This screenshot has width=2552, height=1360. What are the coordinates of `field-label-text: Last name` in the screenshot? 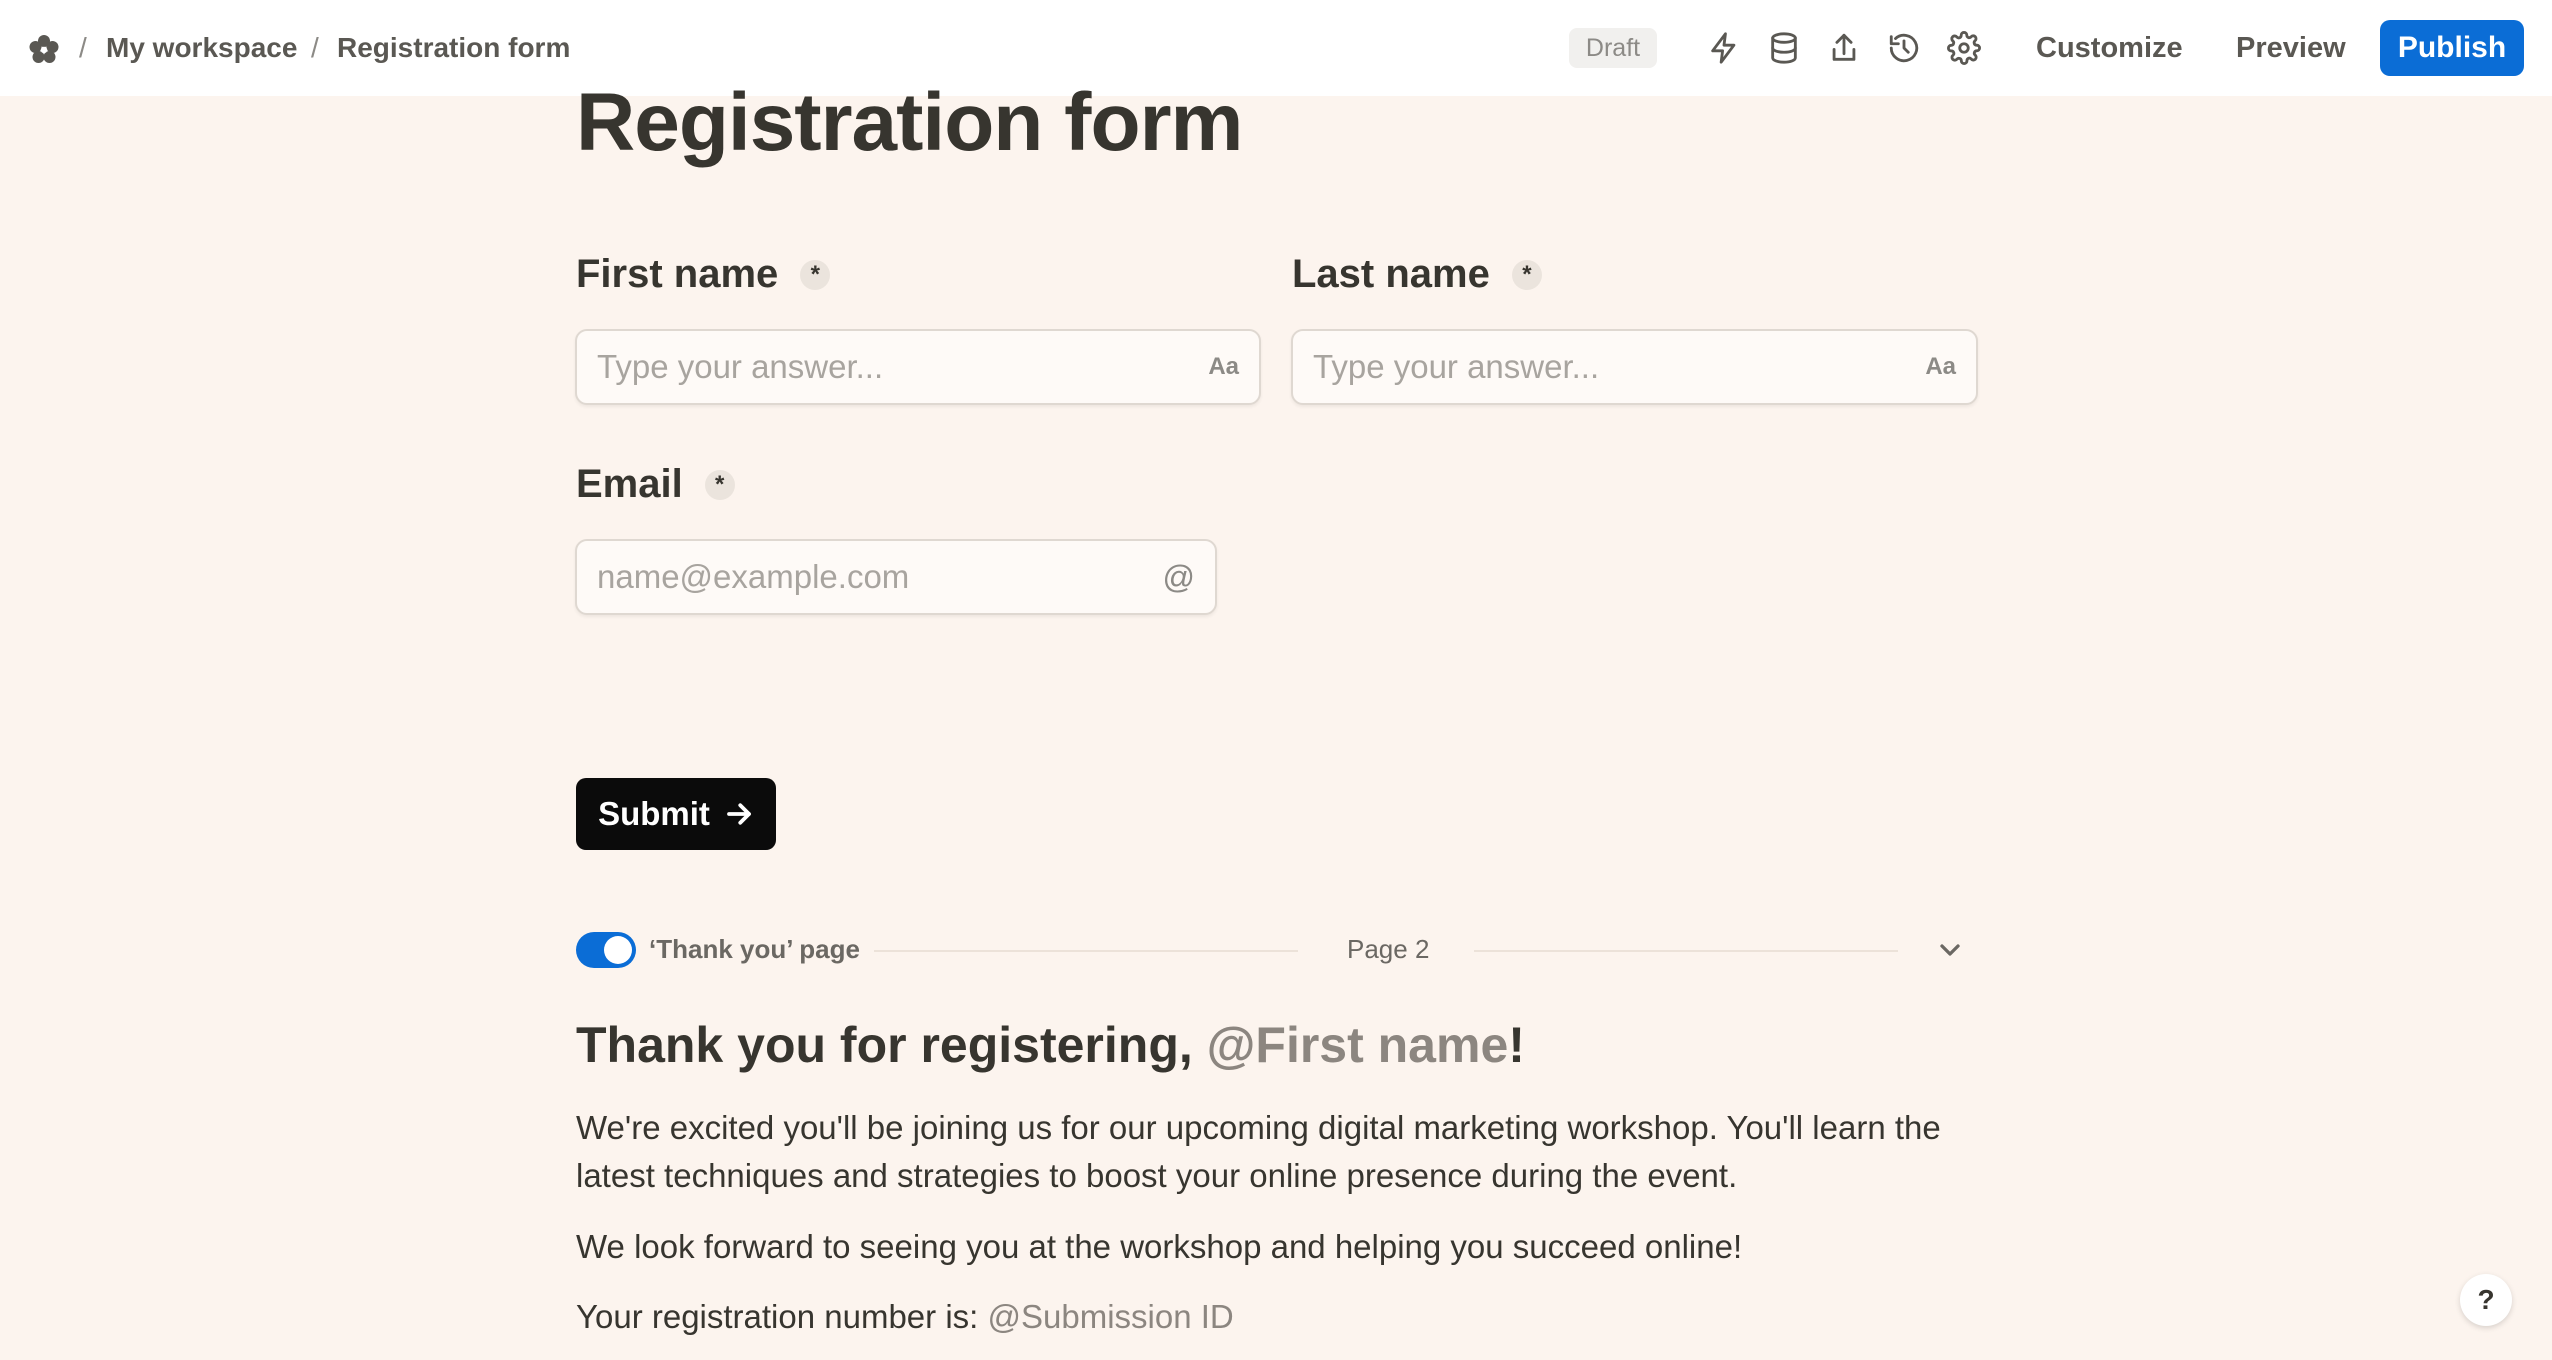 It's located at (1391, 274).